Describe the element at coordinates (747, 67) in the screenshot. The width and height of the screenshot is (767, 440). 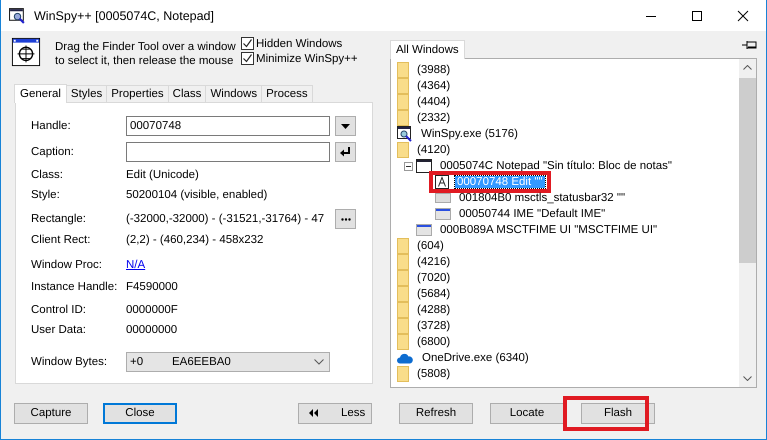
I see `scroll-up-icon` at that location.